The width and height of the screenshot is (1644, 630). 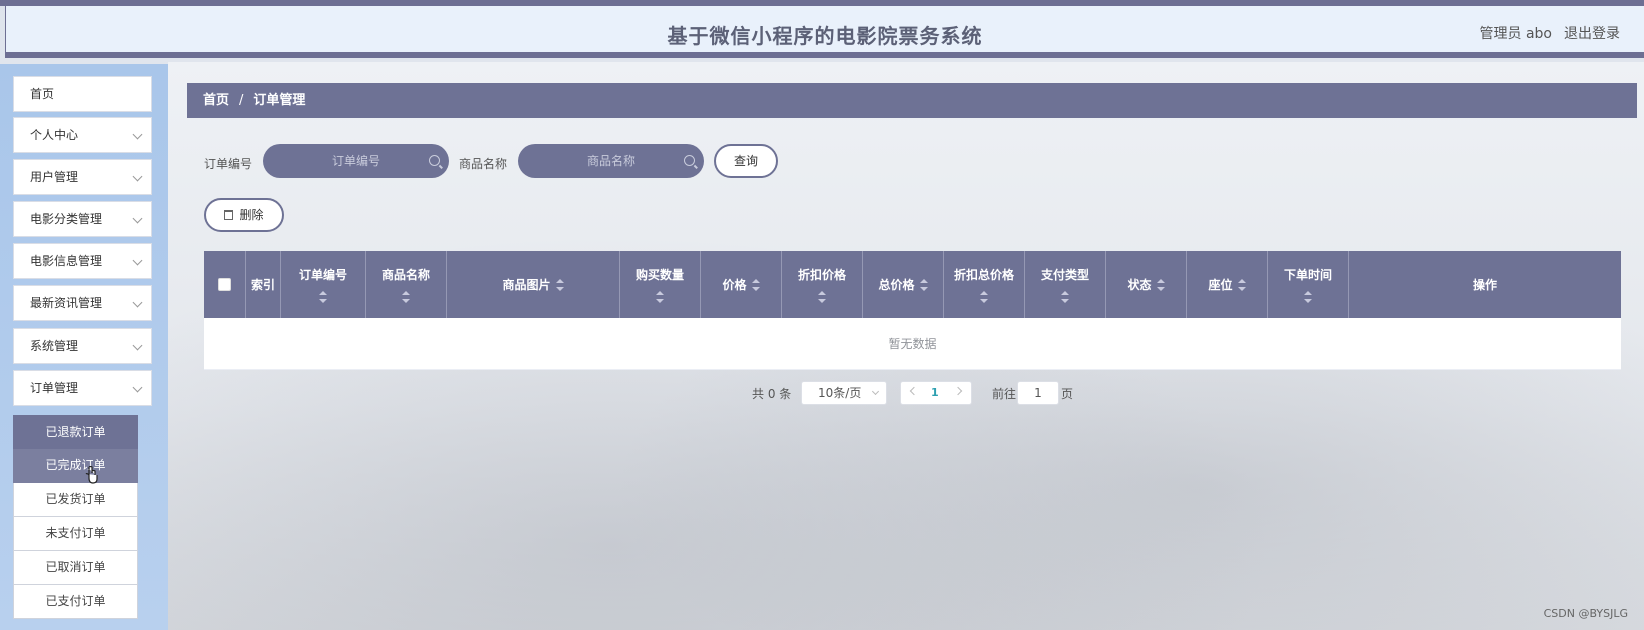 I want to click on column-label: 状态, so click(x=1139, y=285).